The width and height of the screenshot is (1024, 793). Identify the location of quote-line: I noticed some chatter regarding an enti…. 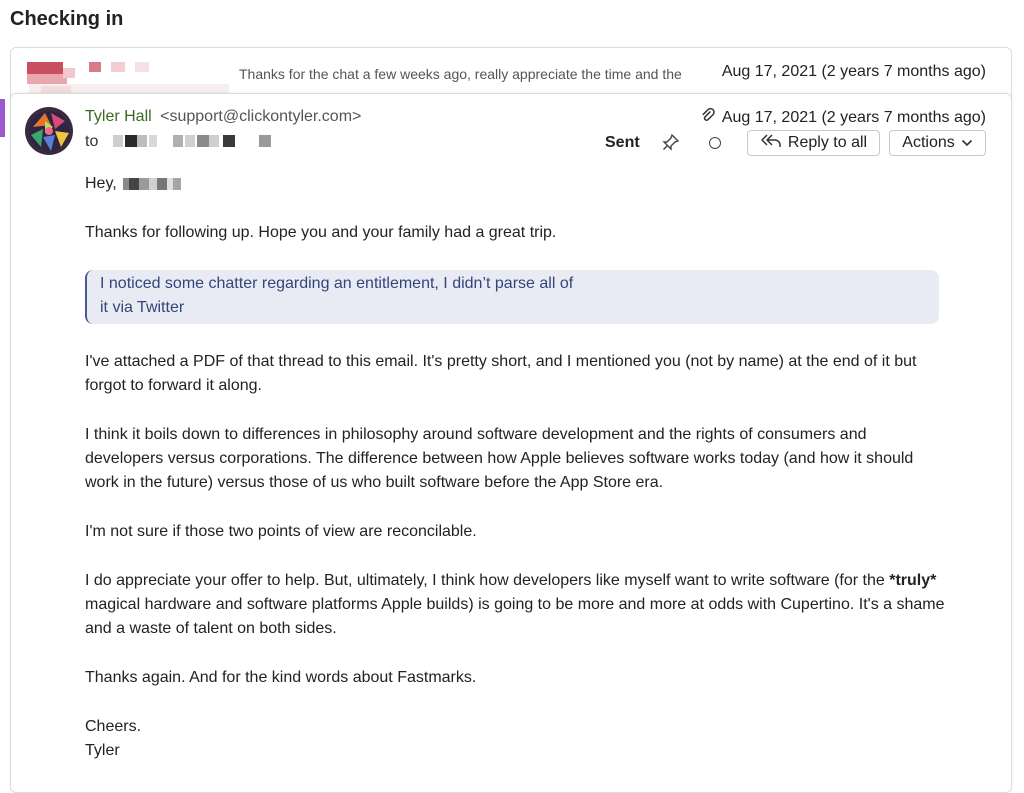
(337, 283).